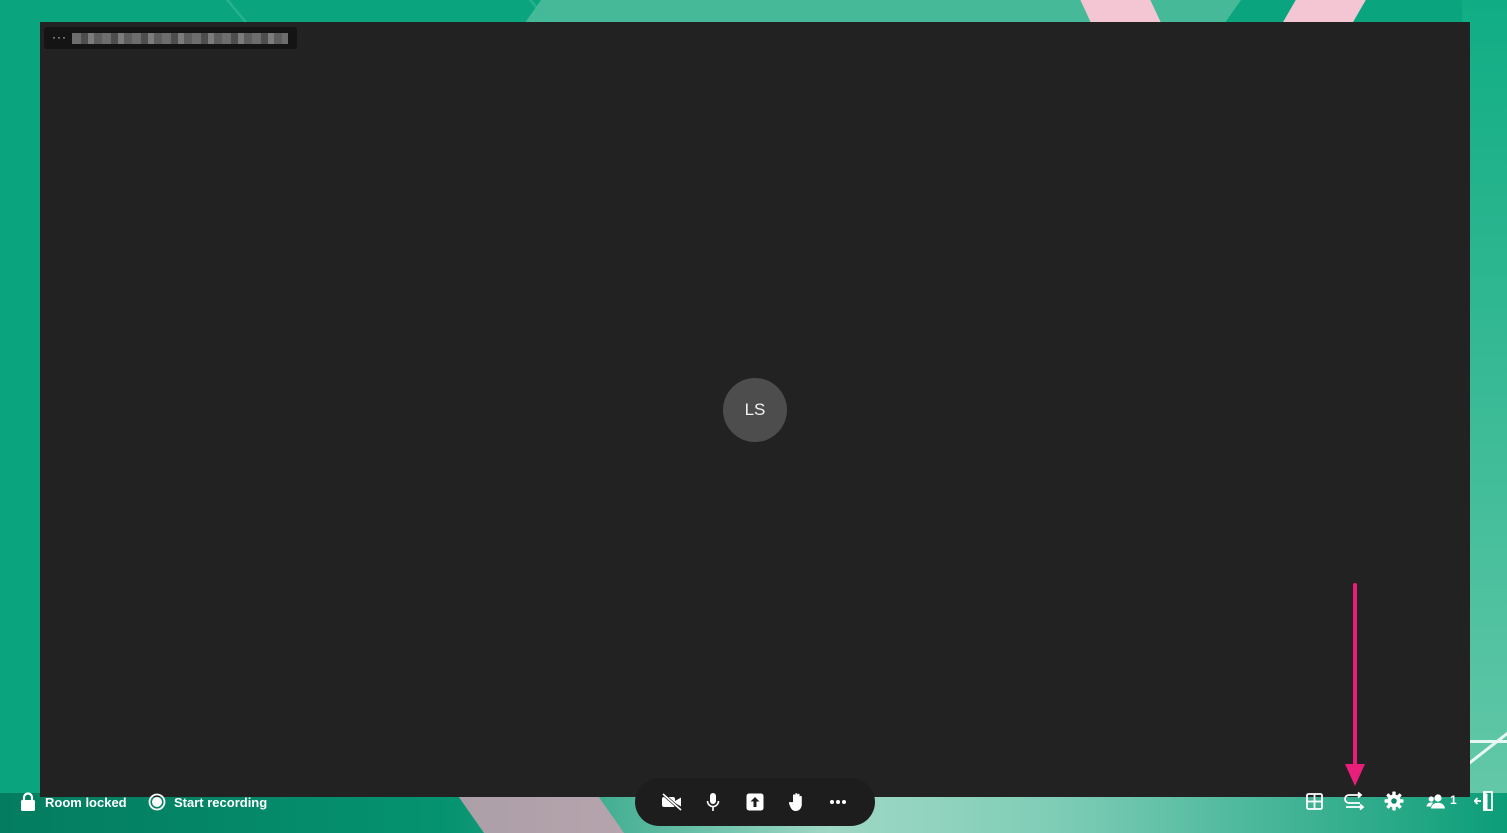 Image resolution: width=1507 pixels, height=833 pixels. I want to click on camera-off-icon, so click(671, 802).